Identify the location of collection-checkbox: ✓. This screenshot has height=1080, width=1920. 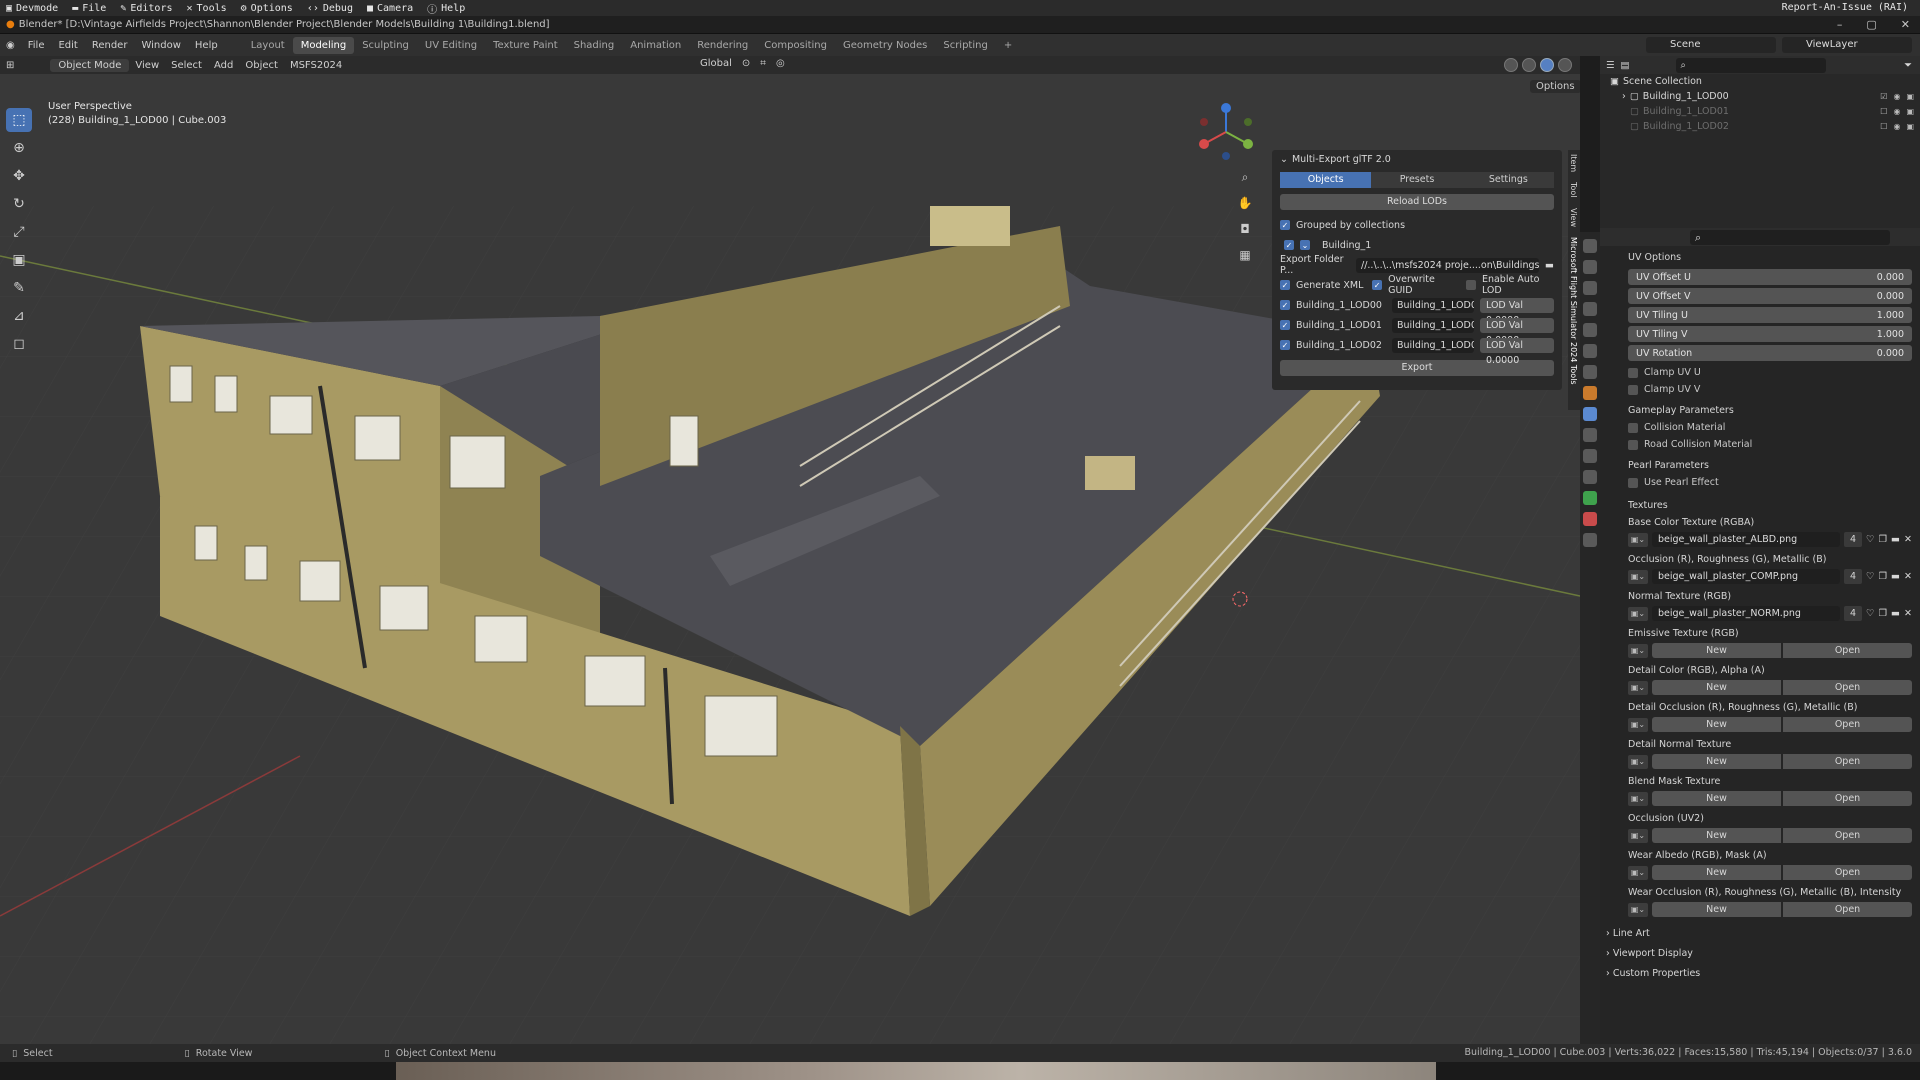
(1289, 245).